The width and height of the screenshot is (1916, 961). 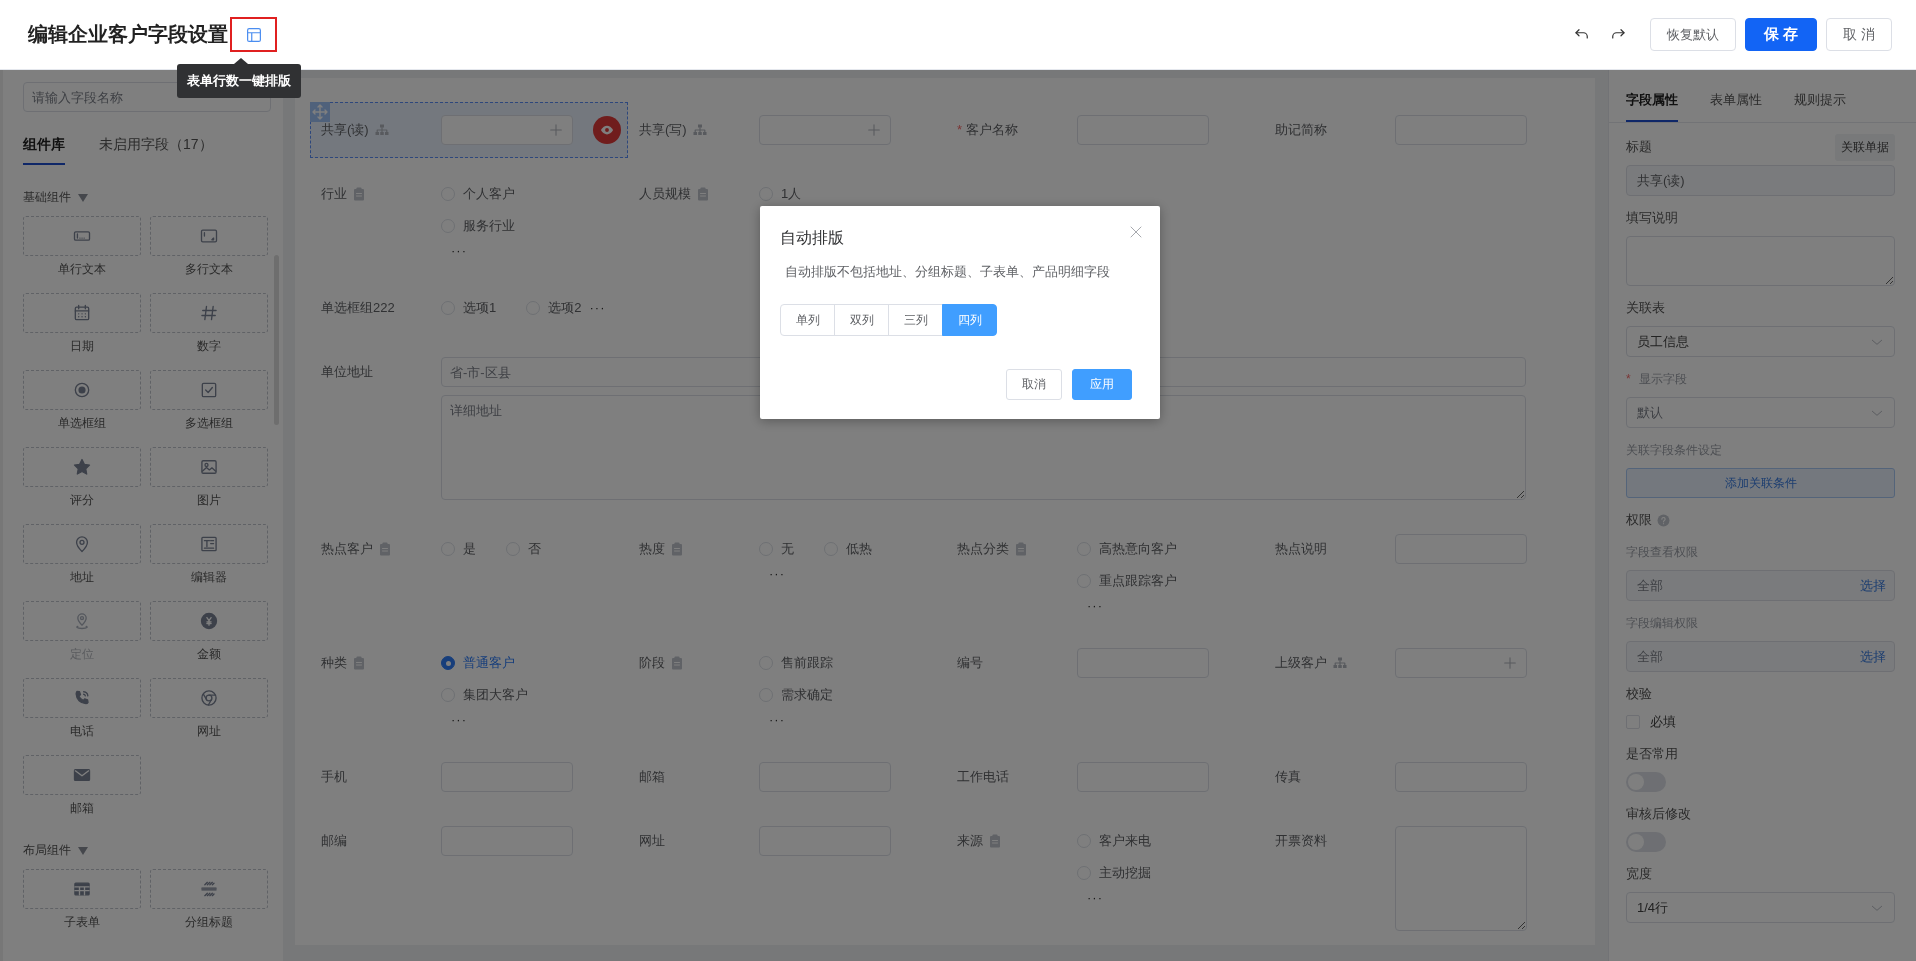 I want to click on component-label: 金额, so click(x=209, y=654).